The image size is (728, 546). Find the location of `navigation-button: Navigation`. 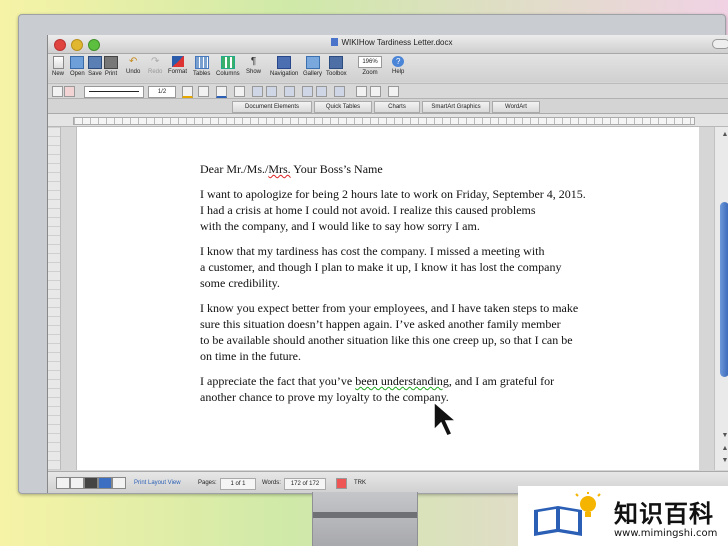

navigation-button: Navigation is located at coordinates (284, 66).